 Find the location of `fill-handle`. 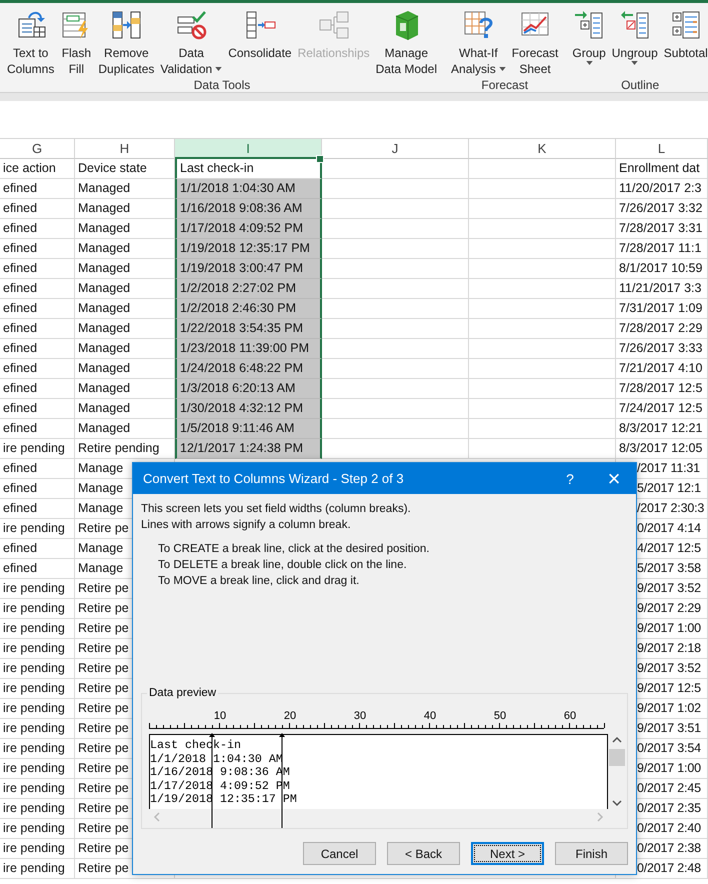

fill-handle is located at coordinates (320, 159).